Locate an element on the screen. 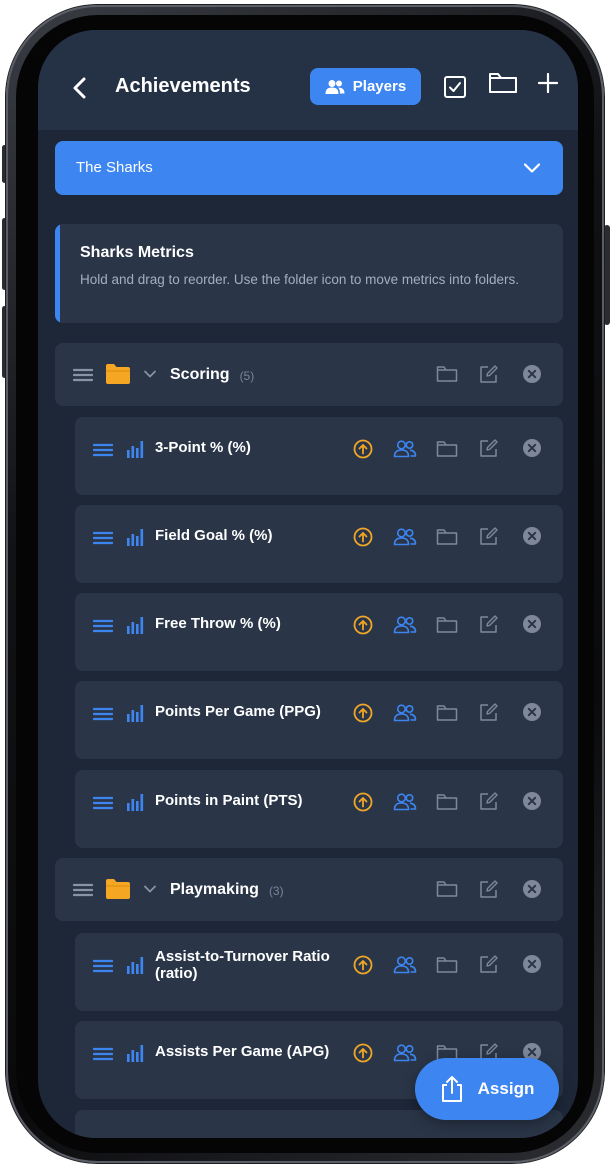 Image resolution: width=614 pixels, height=1168 pixels. metric-row: 3-Point % (%) is located at coordinates (319, 456).